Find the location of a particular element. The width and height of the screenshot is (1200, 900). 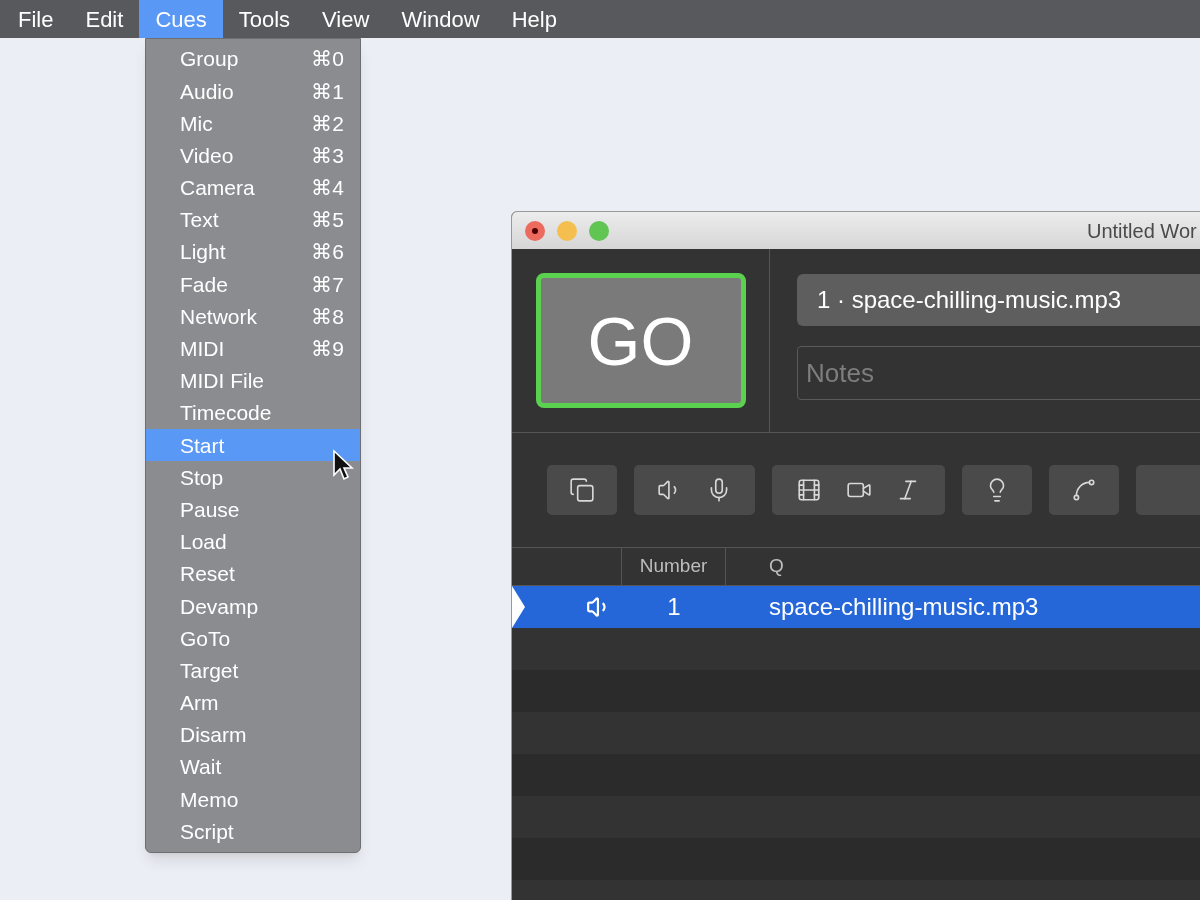

menu-item-label: Camera is located at coordinates (217, 188).